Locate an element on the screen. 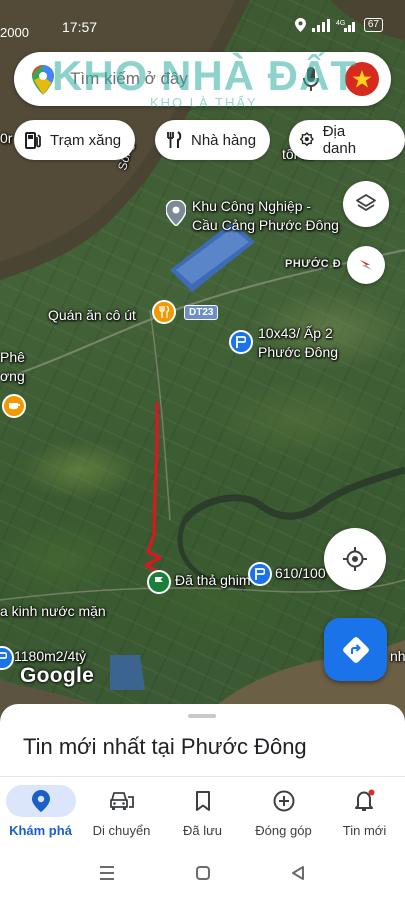 This screenshot has width=405, height=900. road-shield: DT23 is located at coordinates (201, 312).